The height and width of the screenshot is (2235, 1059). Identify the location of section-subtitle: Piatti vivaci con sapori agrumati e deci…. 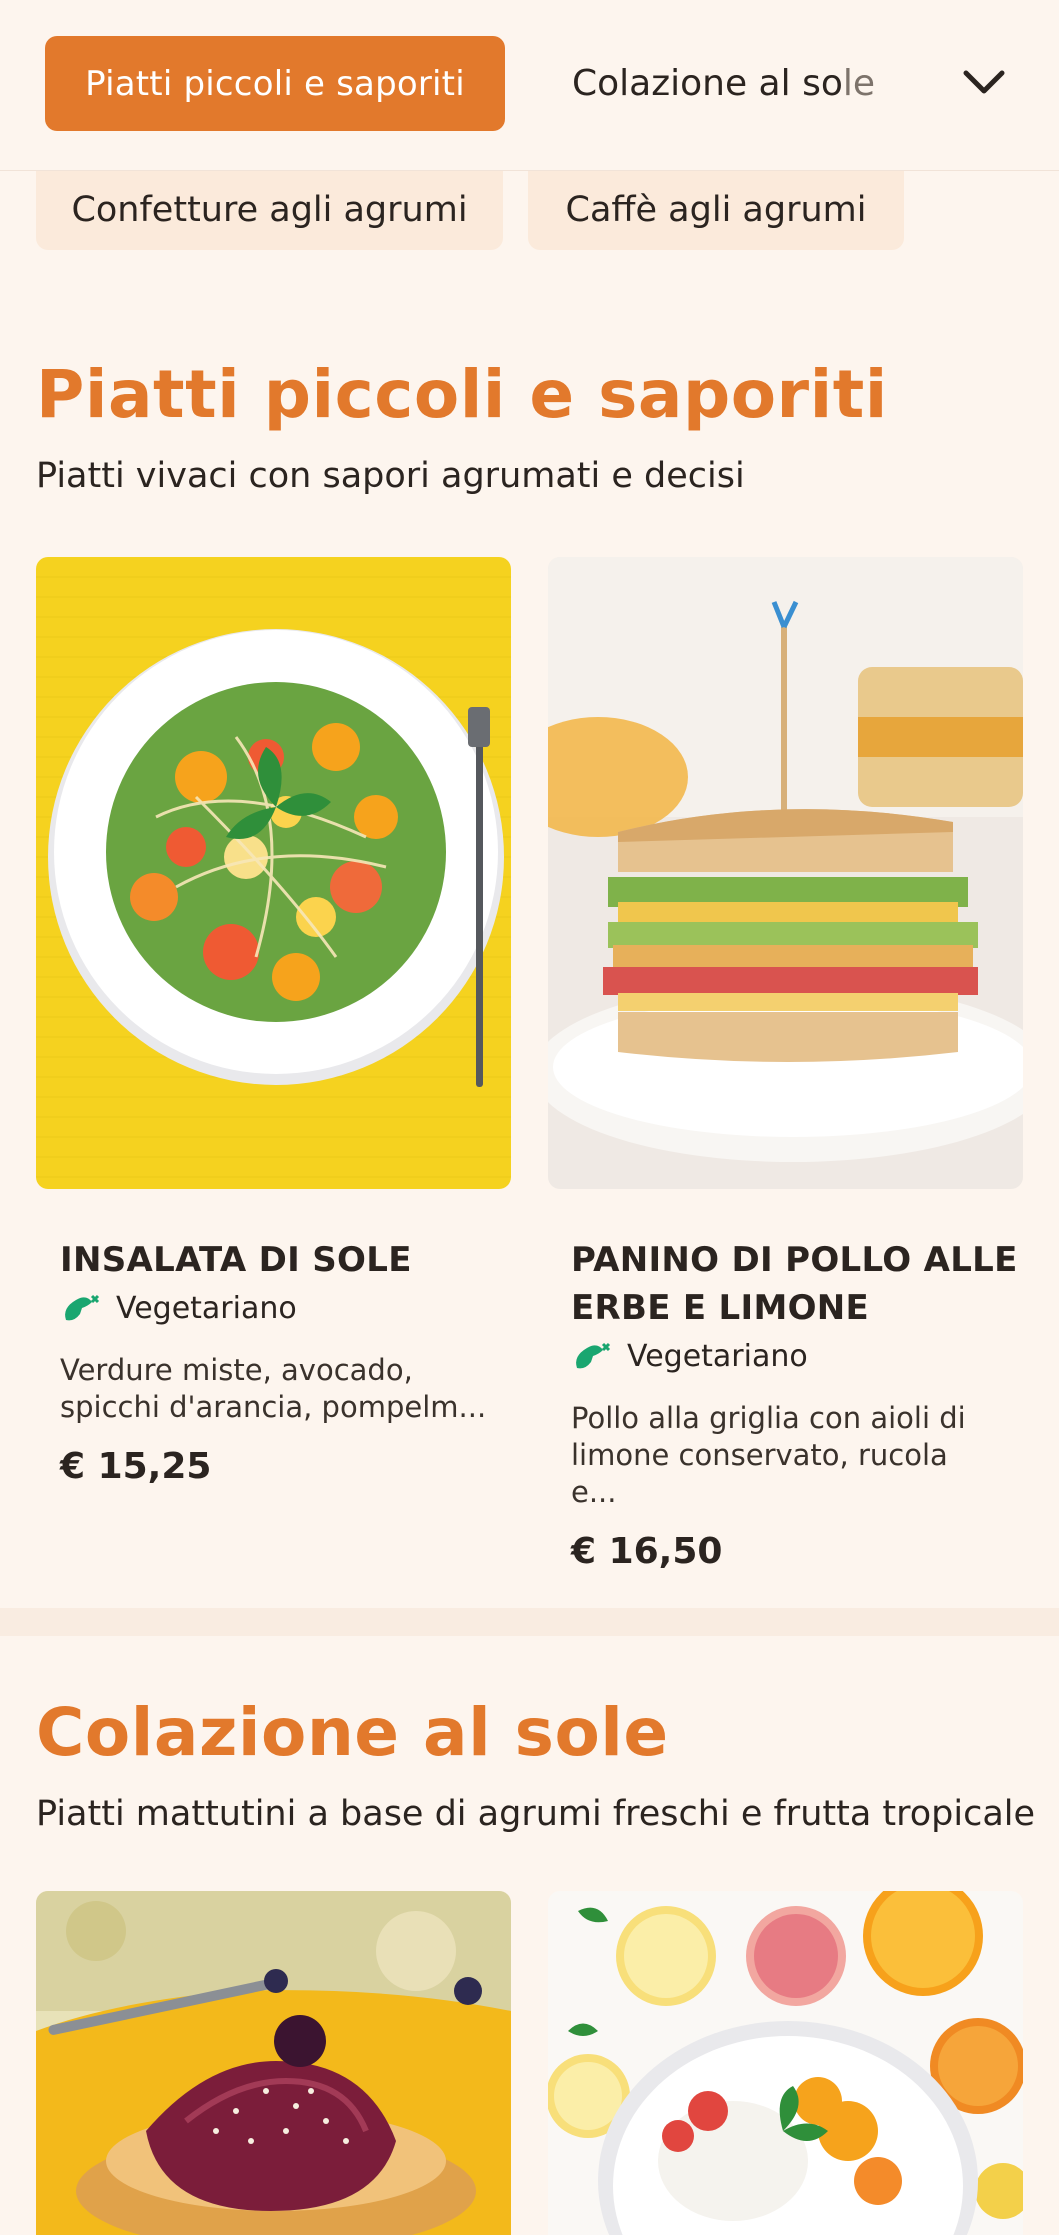
(390, 476).